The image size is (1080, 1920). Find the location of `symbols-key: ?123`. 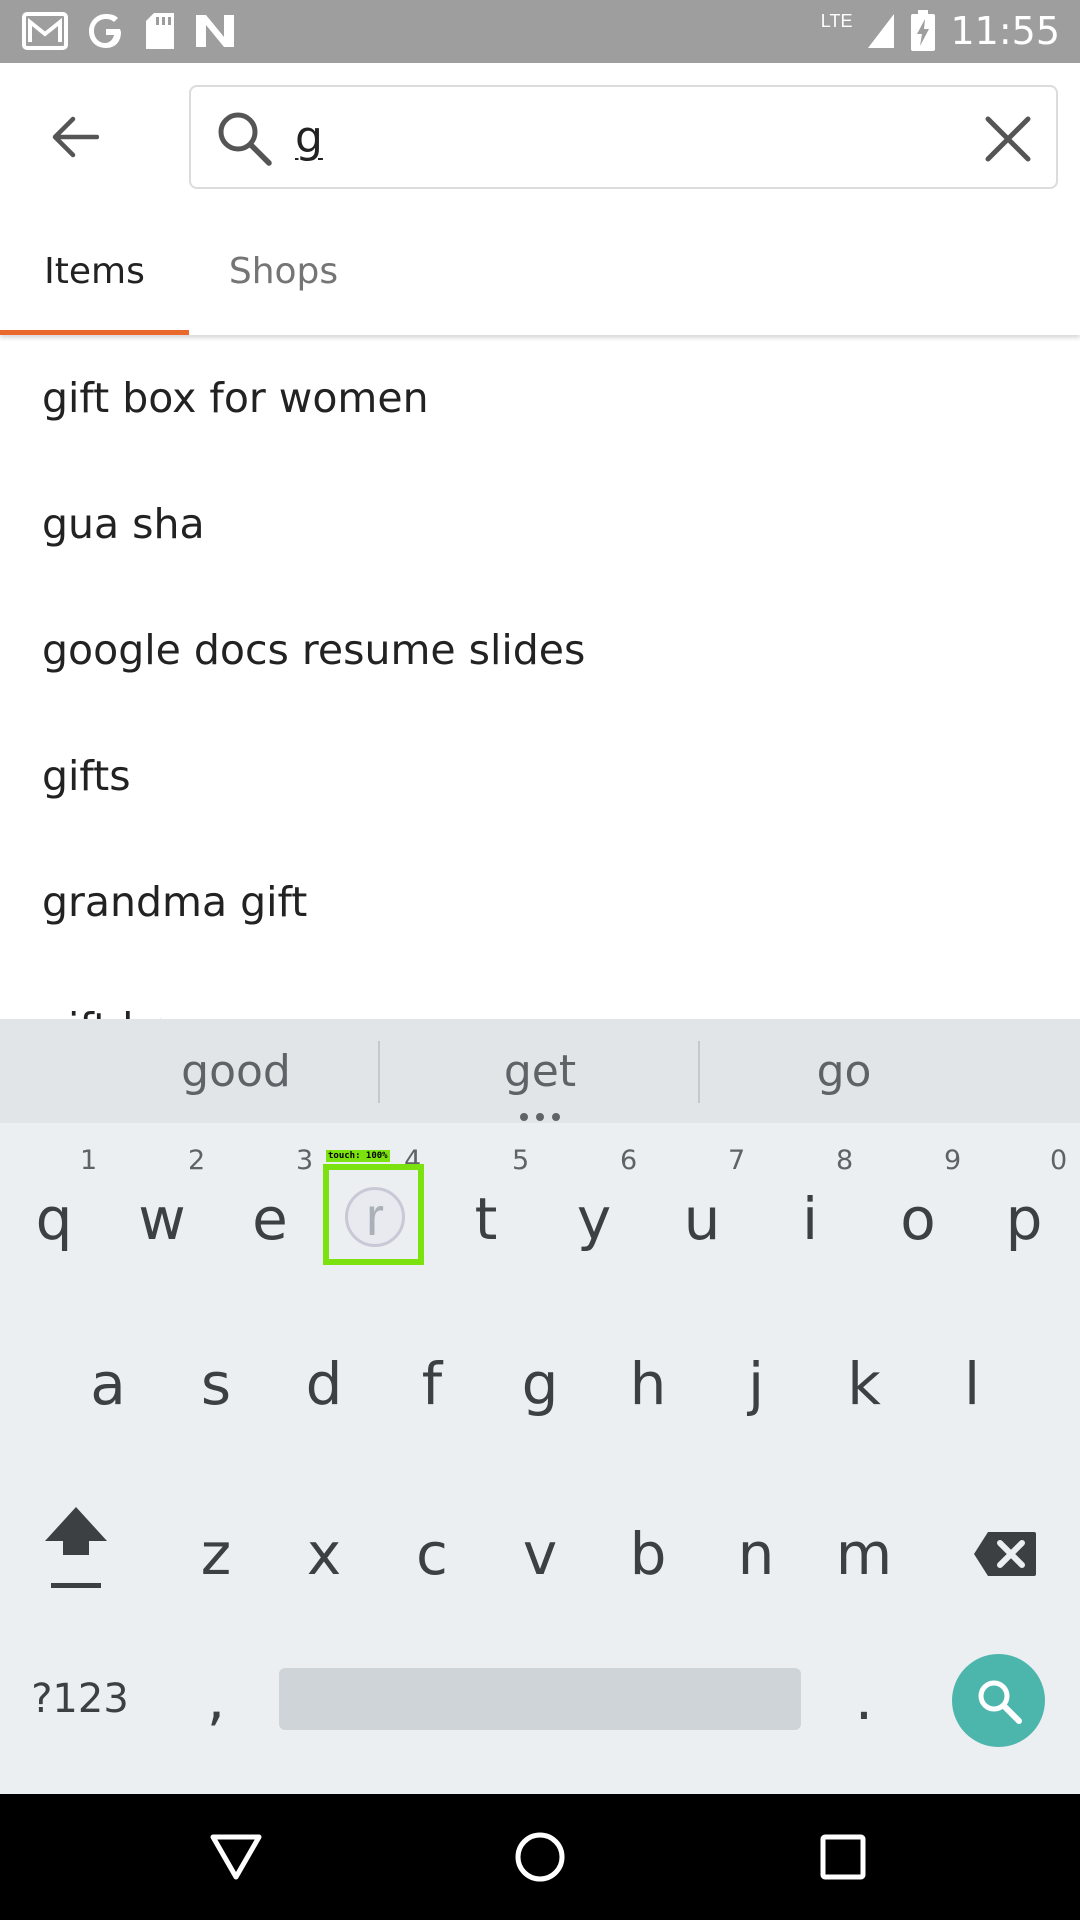

symbols-key: ?123 is located at coordinates (80, 1699).